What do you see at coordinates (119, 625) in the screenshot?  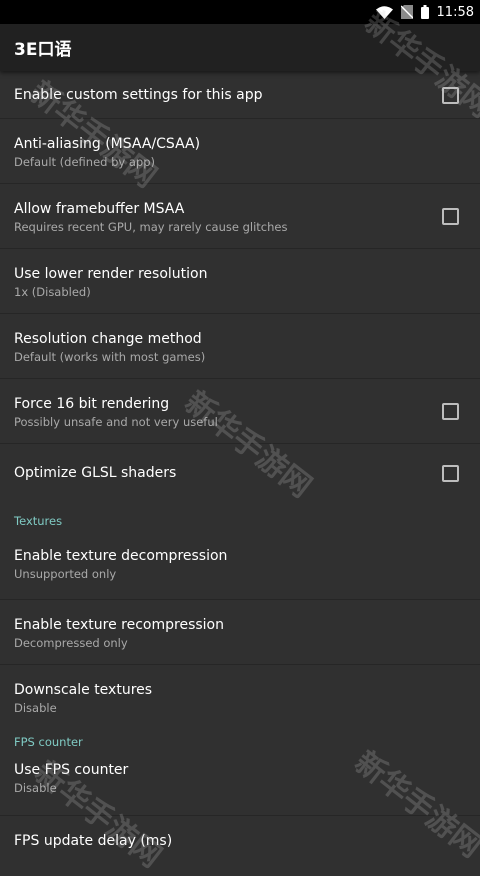 I see `setting-title: Enable texture recompression` at bounding box center [119, 625].